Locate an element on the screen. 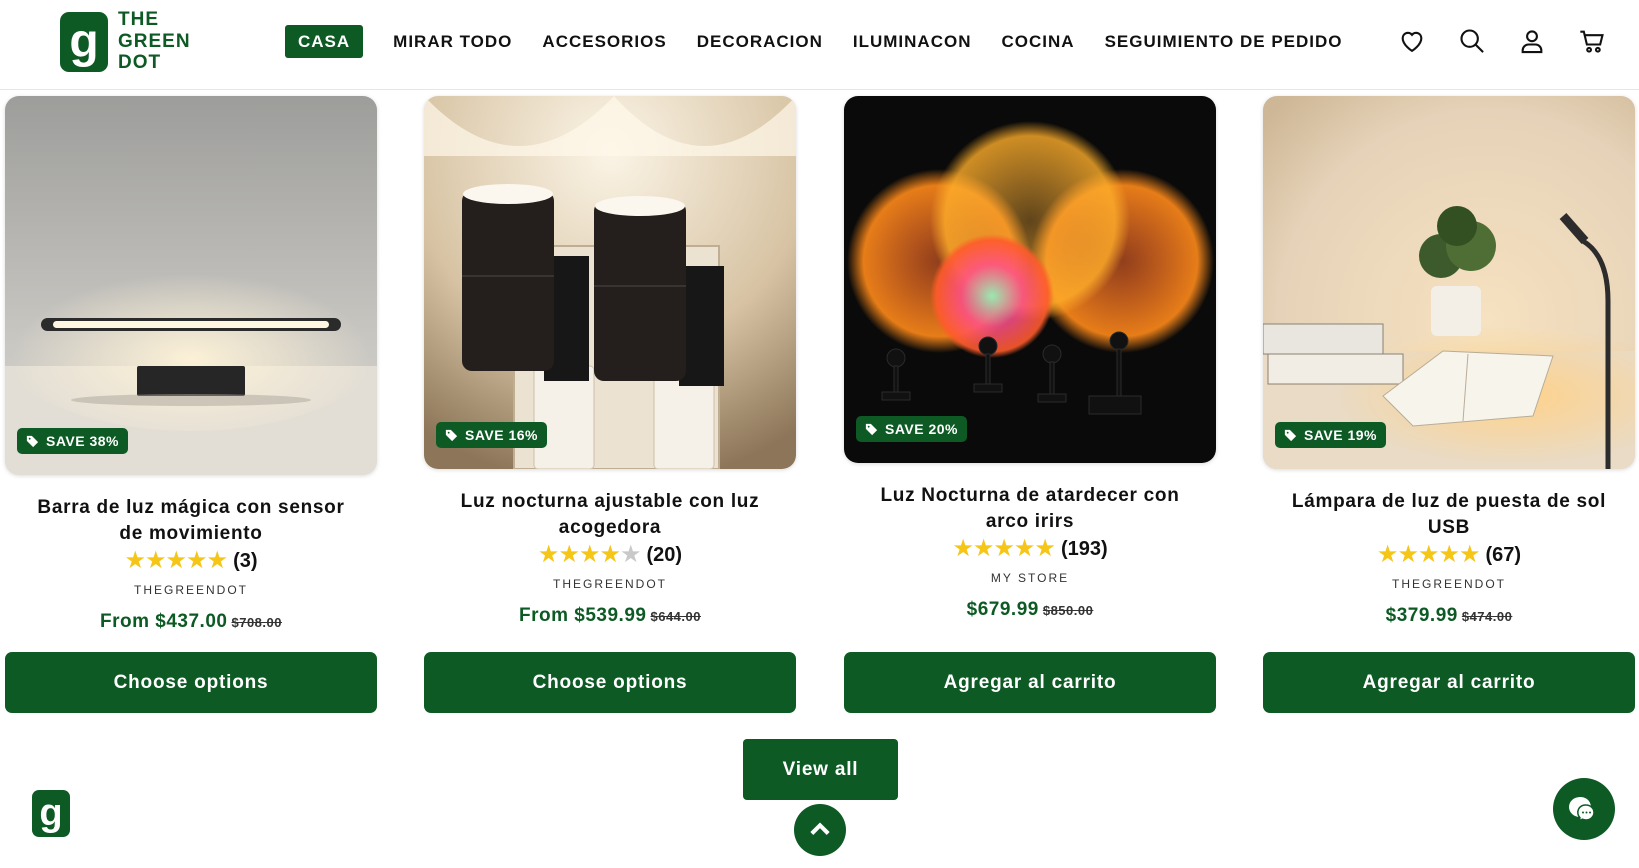 The width and height of the screenshot is (1639, 868). rating-count: (193) is located at coordinates (1084, 548).